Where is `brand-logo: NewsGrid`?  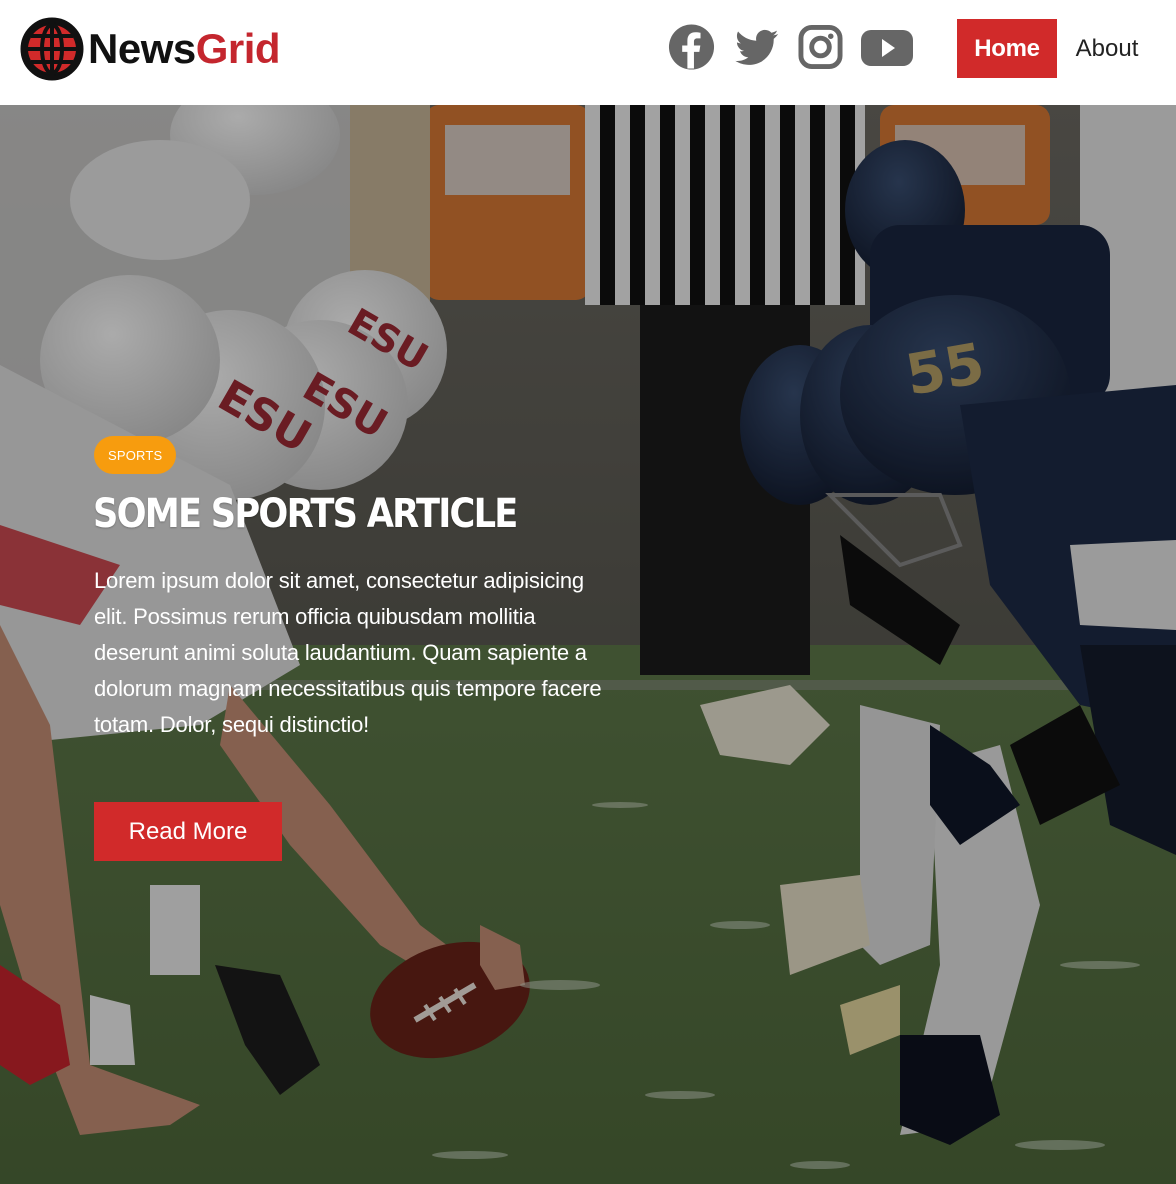
brand-logo: NewsGrid is located at coordinates (150, 49).